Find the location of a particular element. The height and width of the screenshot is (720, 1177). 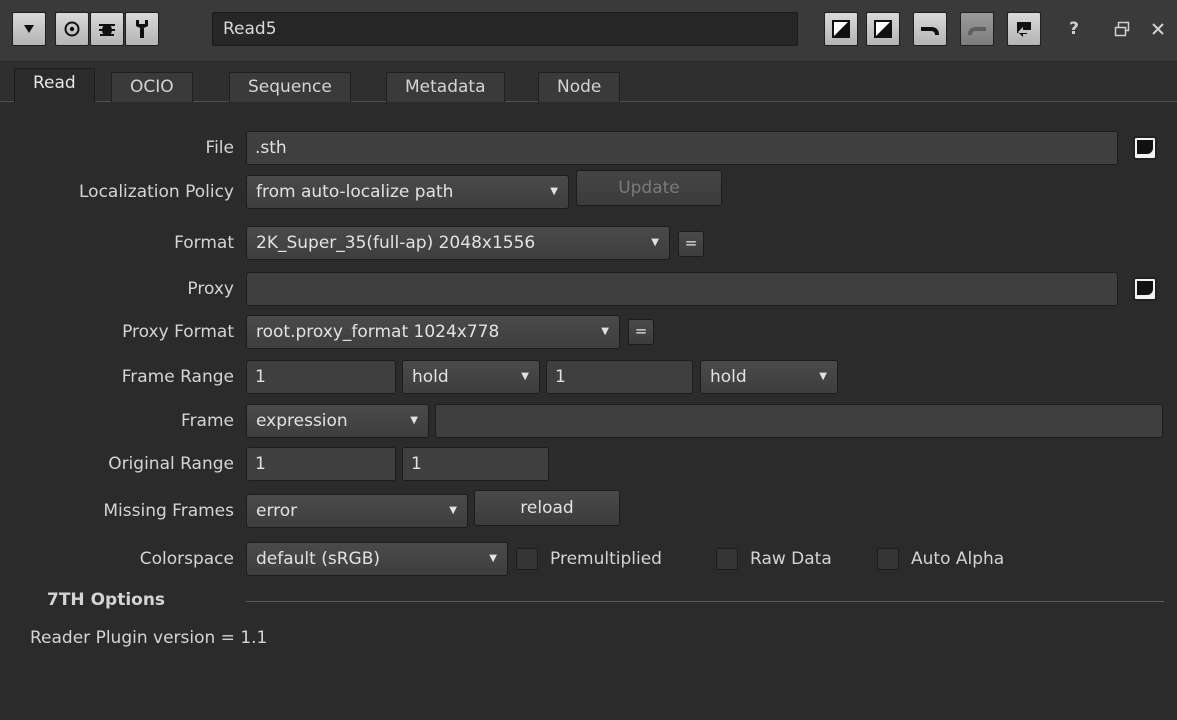

frame-label: Frame is located at coordinates (207, 421).